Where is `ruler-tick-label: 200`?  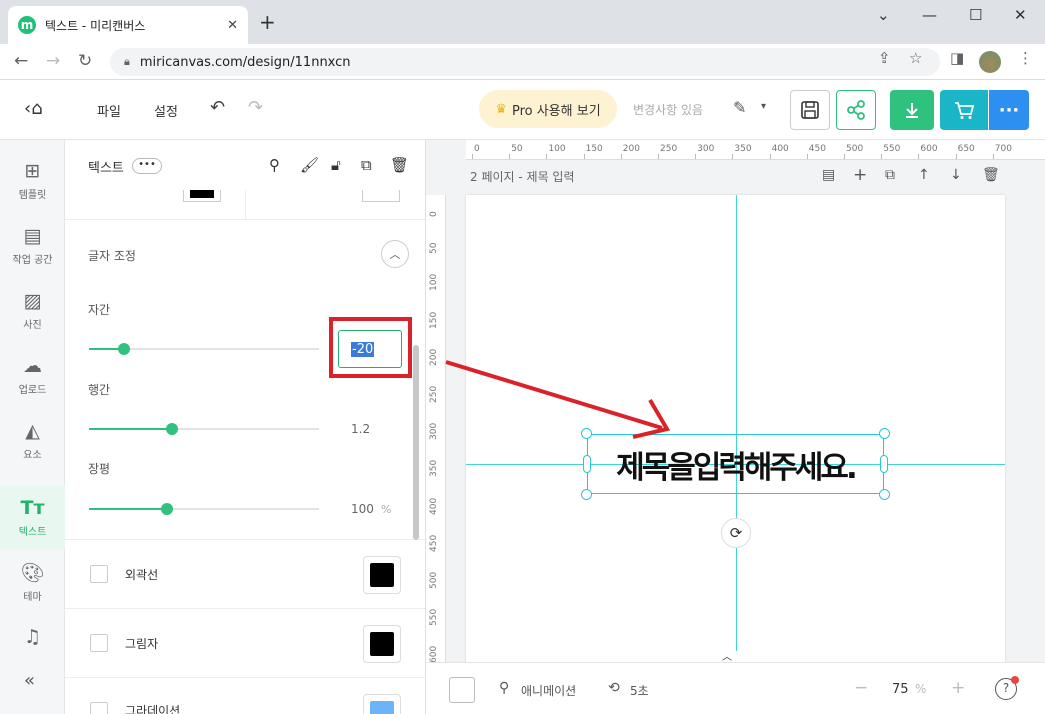
ruler-tick-label: 200 is located at coordinates (434, 357).